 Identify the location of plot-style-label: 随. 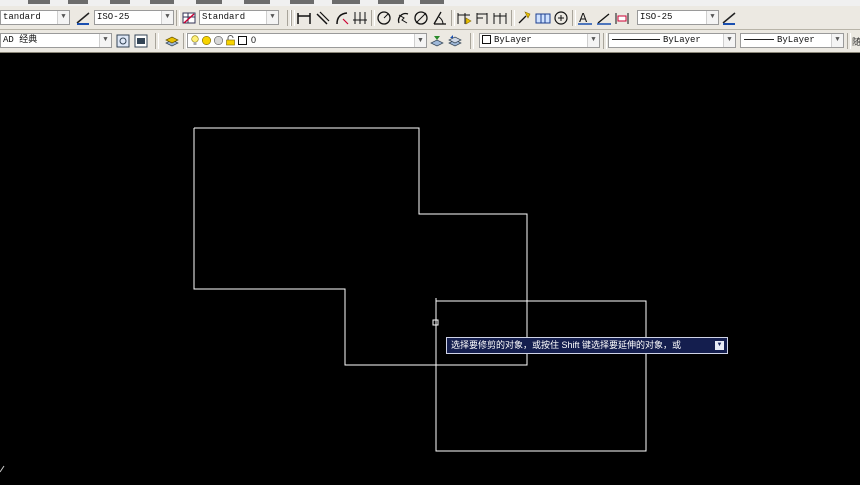
(856, 42).